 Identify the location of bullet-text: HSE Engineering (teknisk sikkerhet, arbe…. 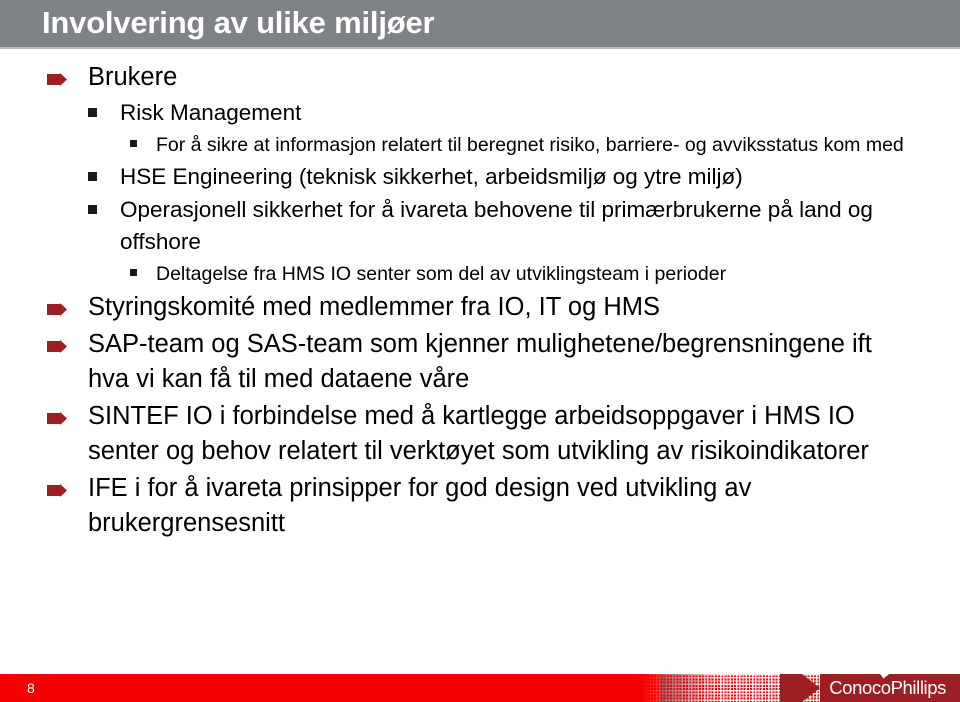
(431, 176).